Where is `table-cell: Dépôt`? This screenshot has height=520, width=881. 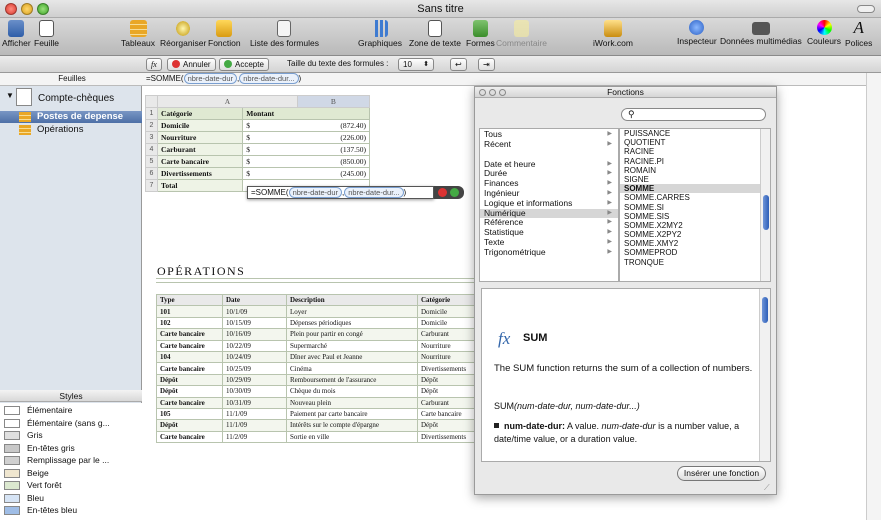
table-cell: Dépôt is located at coordinates (189, 425).